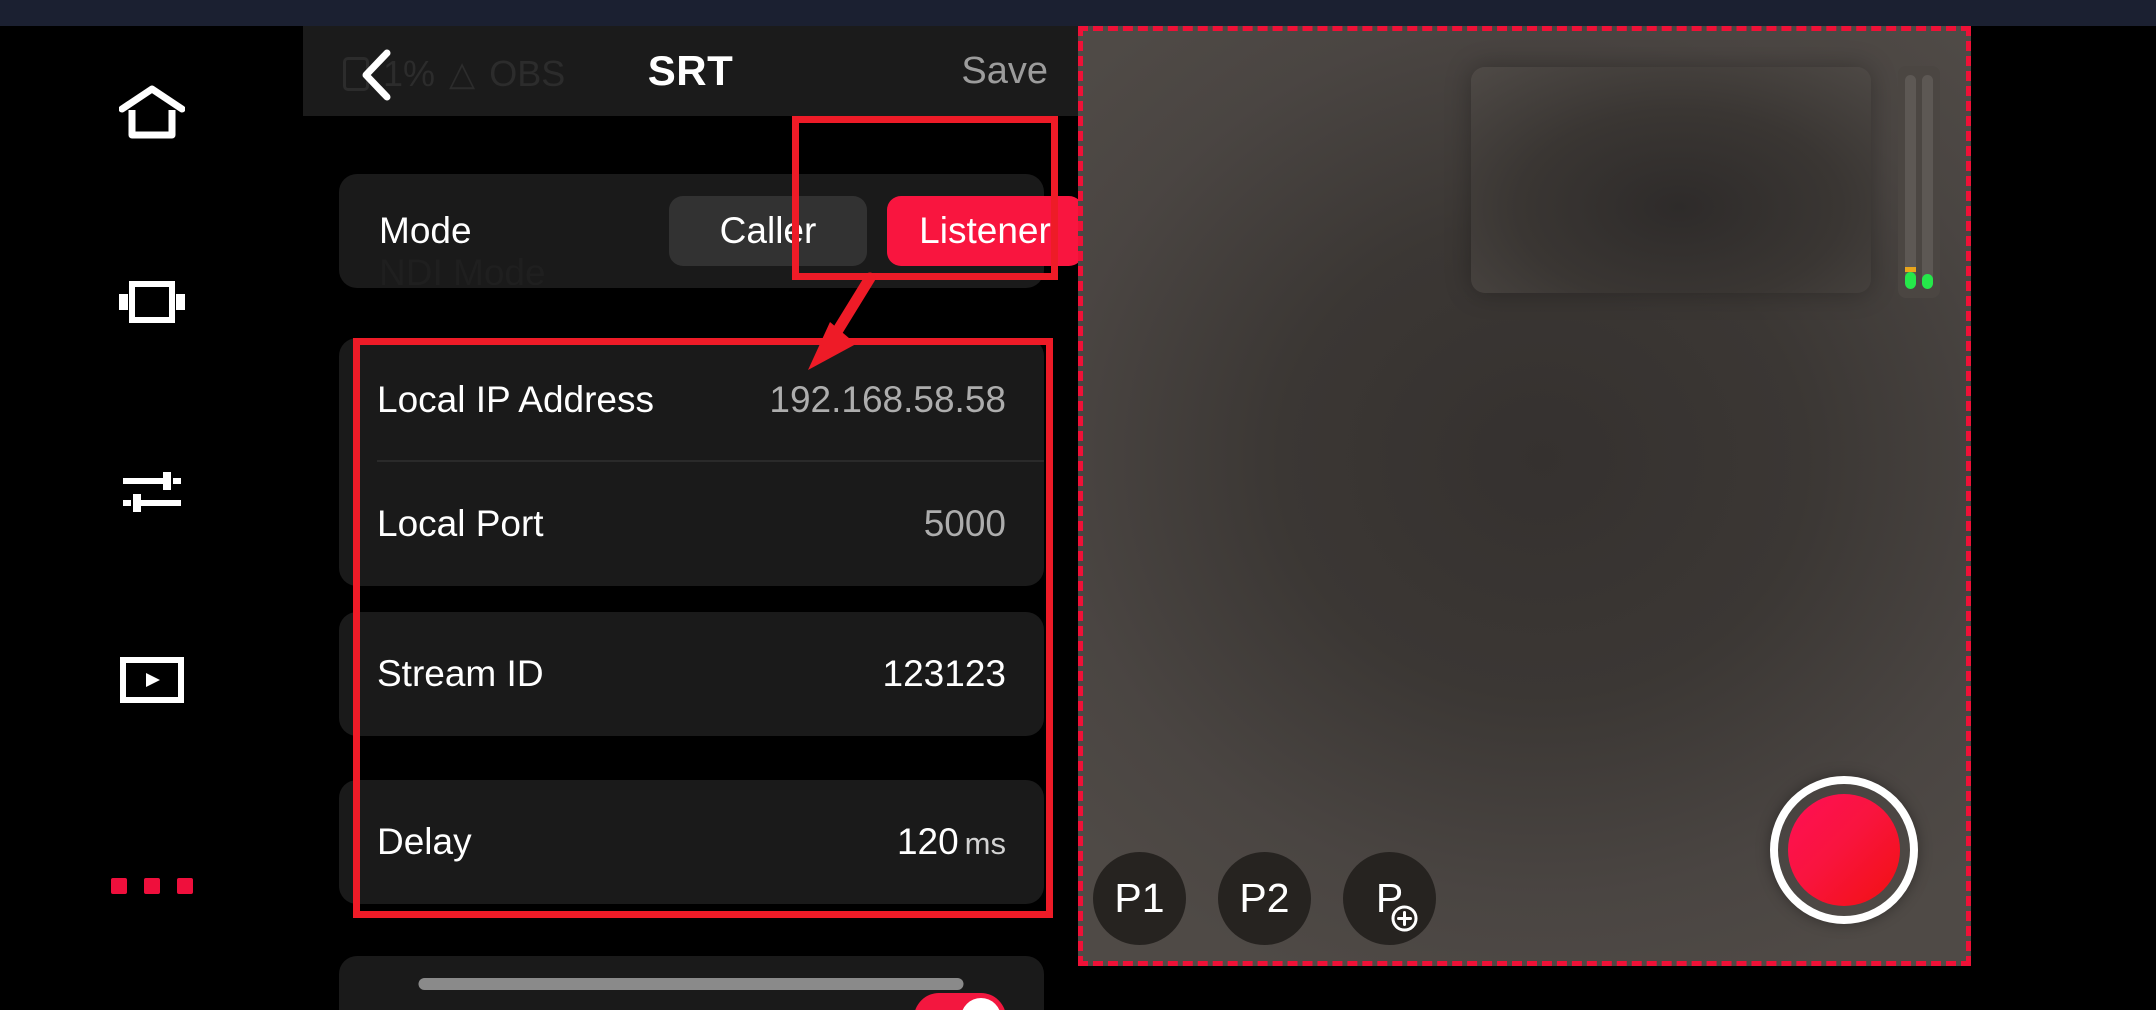 The height and width of the screenshot is (1010, 2156). What do you see at coordinates (1699, 13) in the screenshot?
I see `status-bar-strip-right` at bounding box center [1699, 13].